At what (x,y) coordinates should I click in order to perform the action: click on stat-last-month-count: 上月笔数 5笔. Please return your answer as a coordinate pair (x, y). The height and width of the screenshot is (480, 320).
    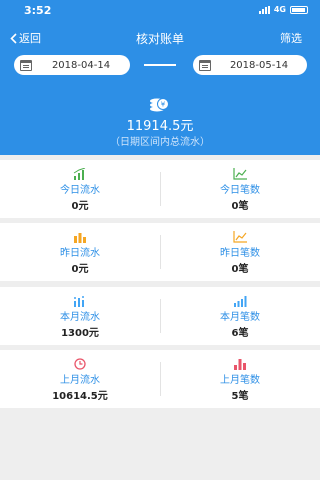
    Looking at the image, I should click on (240, 379).